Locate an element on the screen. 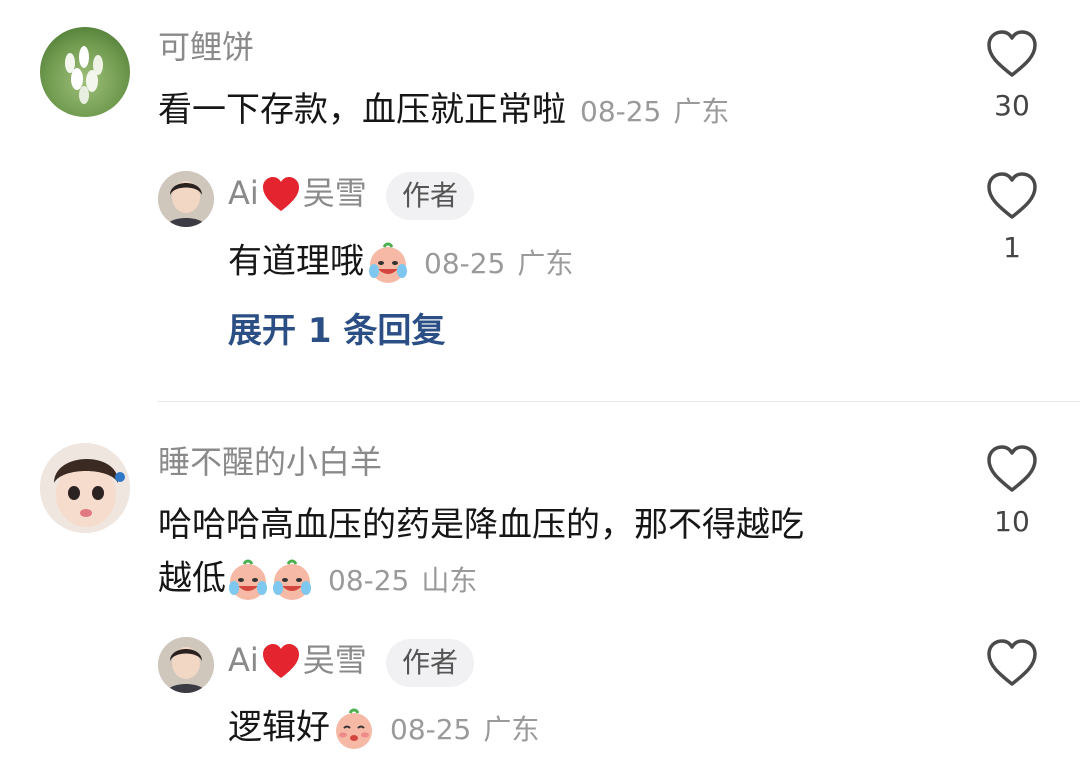  reply-like-count: 1 is located at coordinates (1012, 247).